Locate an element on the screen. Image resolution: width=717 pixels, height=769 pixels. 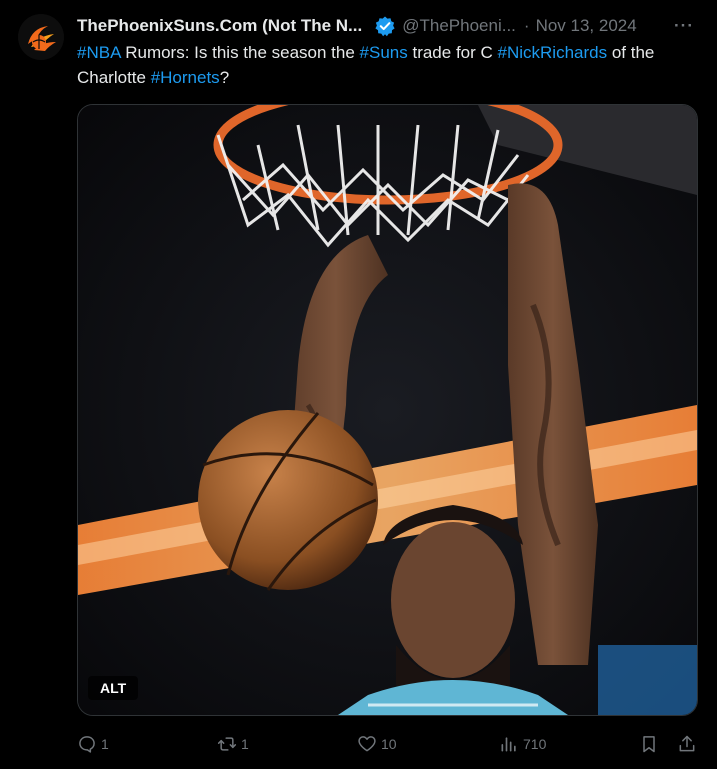
analytics-icon is located at coordinates (508, 744).